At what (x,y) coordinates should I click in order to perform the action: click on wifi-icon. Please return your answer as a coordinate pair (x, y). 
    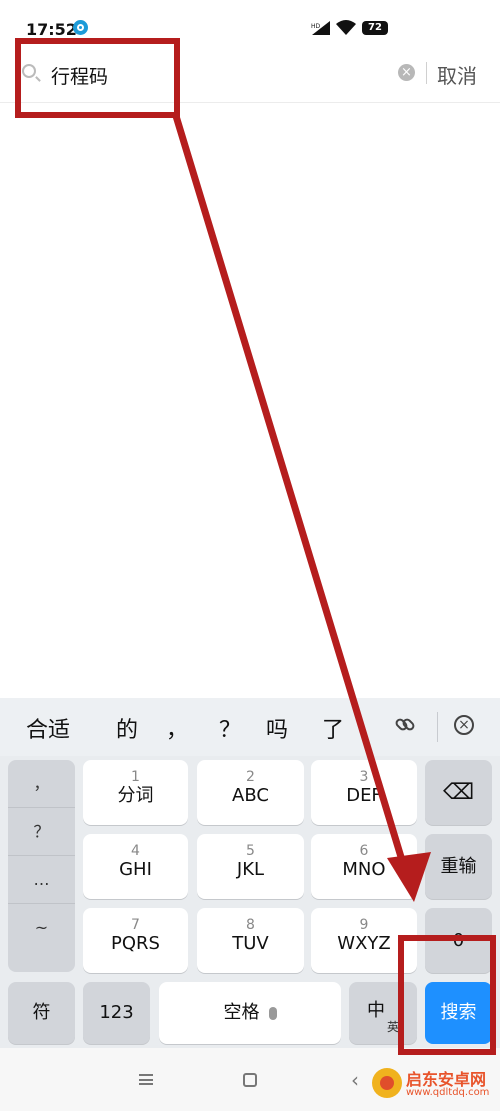
    Looking at the image, I should click on (346, 29).